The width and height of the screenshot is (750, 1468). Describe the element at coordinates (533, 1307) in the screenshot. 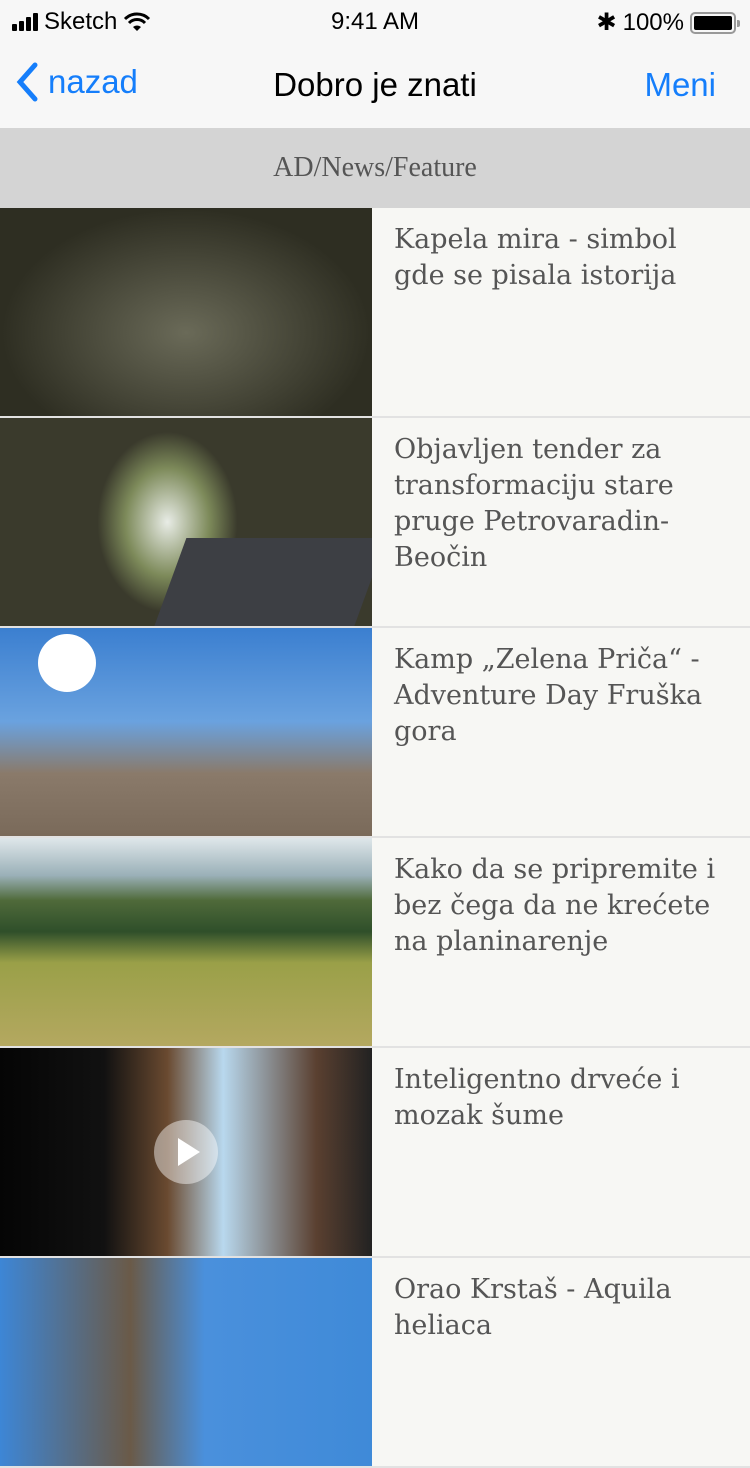

I see `article-title: Orao Krstaš - Aquila heliaca` at that location.